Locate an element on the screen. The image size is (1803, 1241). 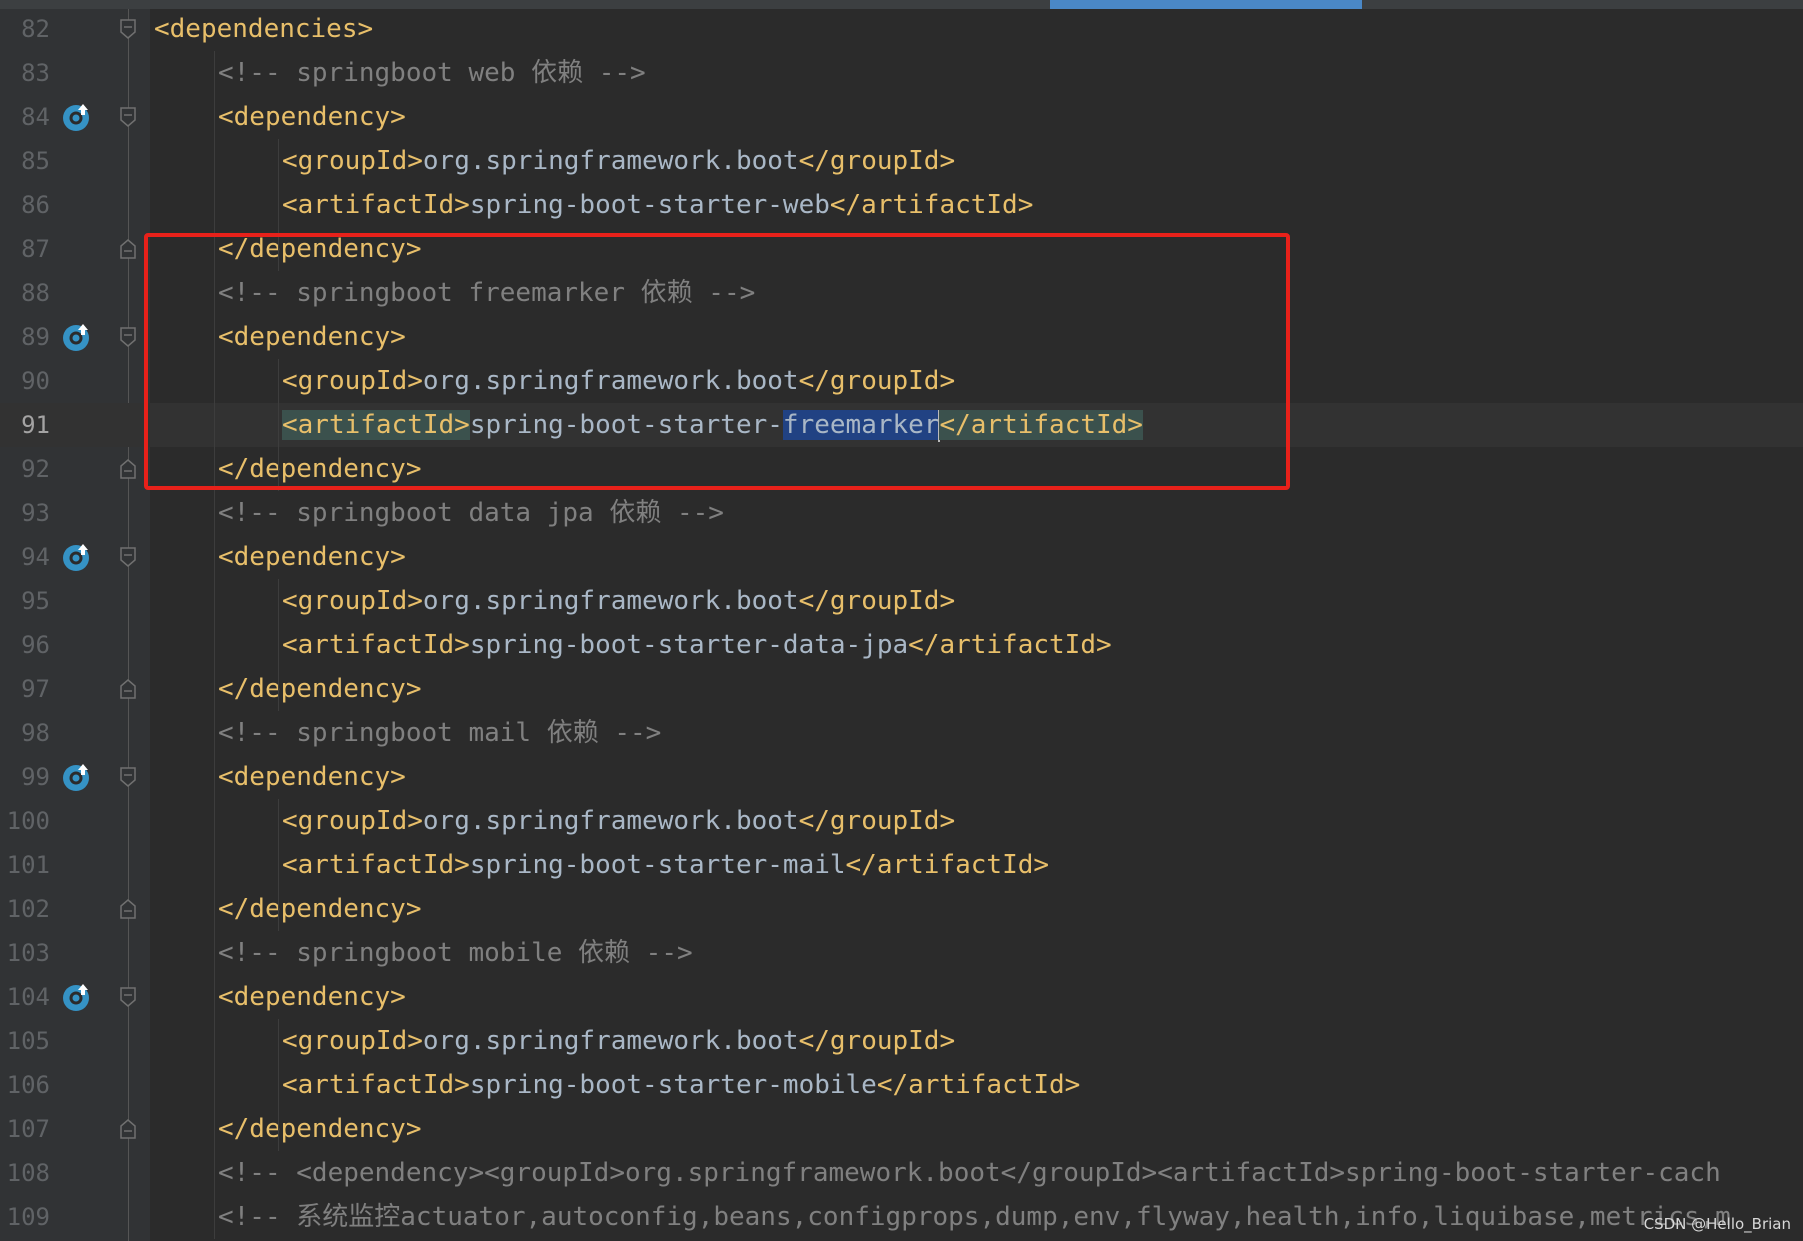
code-line: 83 <!-- springboot web 依赖 --> is located at coordinates (901, 73).